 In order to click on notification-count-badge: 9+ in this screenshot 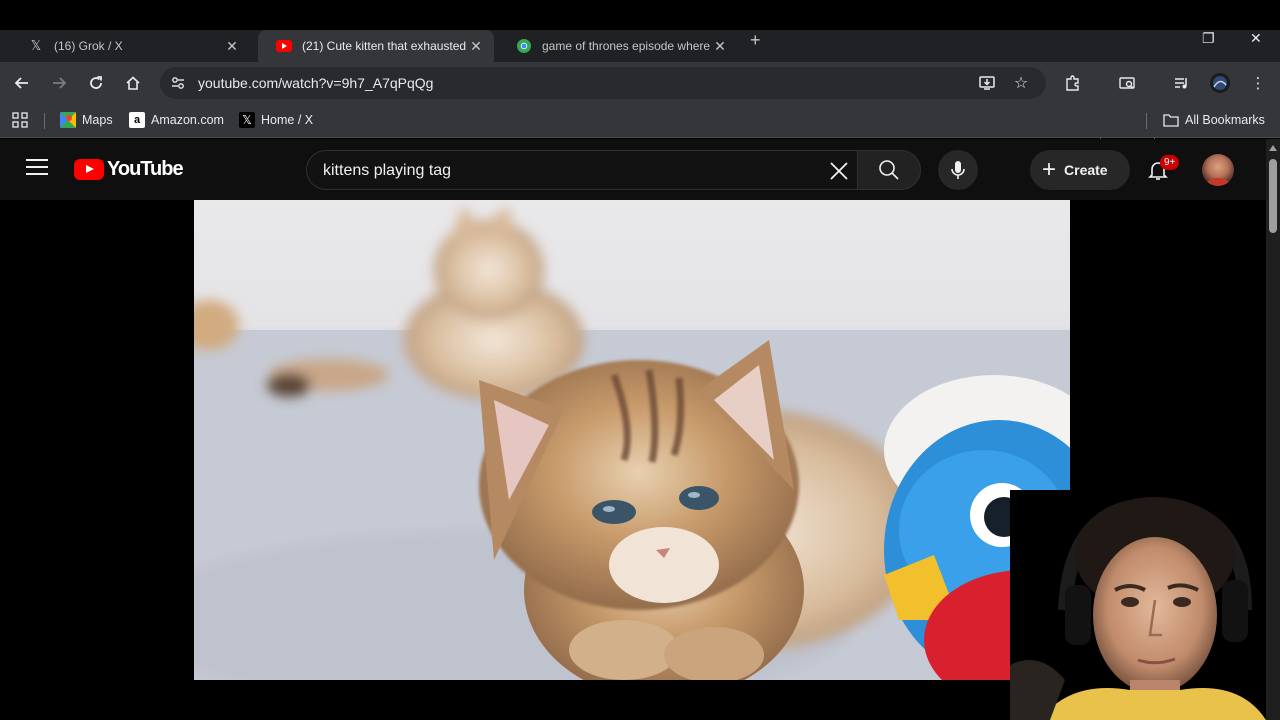, I will do `click(1170, 162)`.